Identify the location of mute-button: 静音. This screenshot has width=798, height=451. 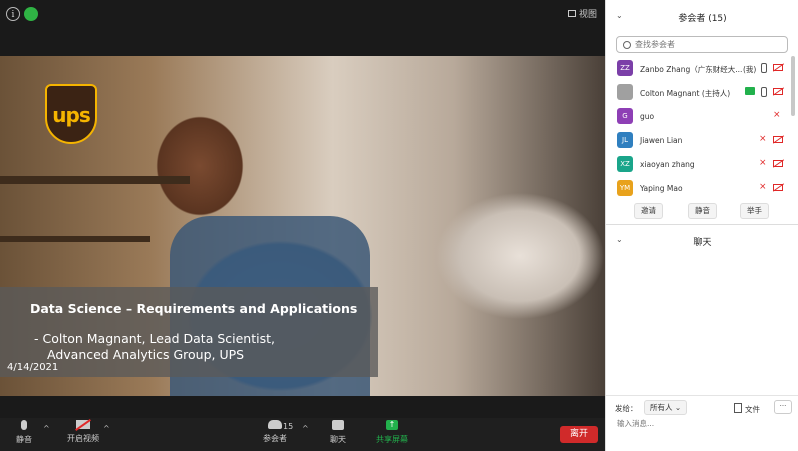
(24, 432).